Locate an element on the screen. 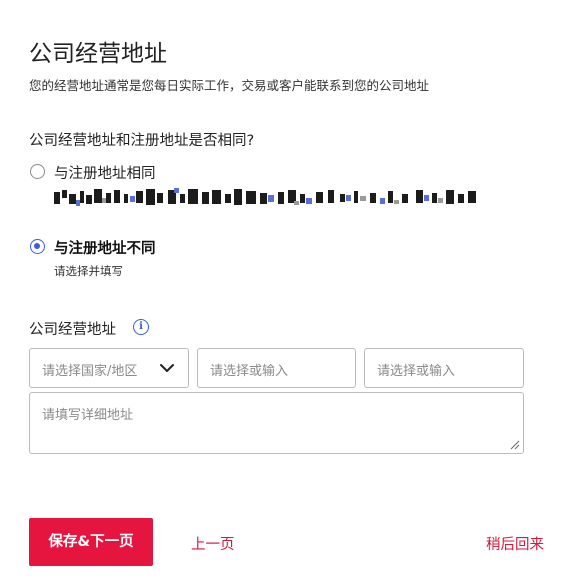  country-region-placeholder: 请选择国家/地区 is located at coordinates (90, 371).